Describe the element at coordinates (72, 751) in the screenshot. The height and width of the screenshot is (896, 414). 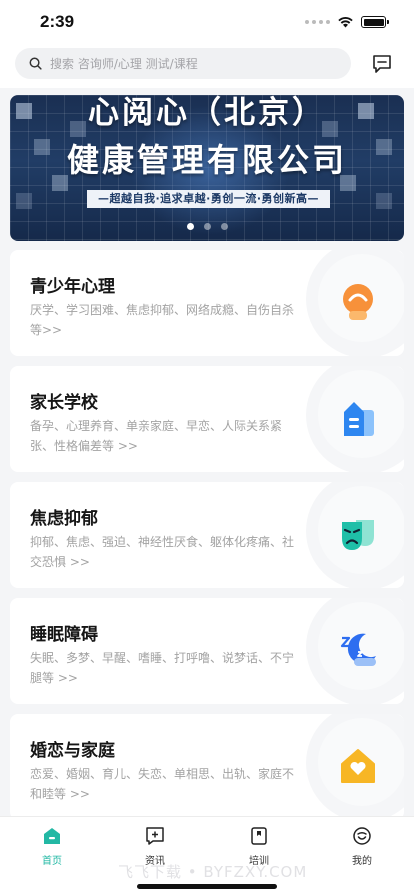
I see `category-title: 婚恋与家庭` at that location.